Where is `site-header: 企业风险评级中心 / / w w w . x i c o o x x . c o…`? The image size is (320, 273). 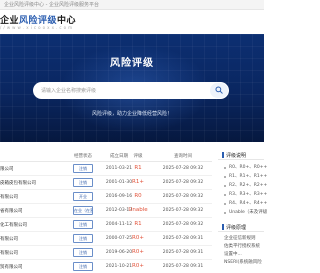
site-header: 企业风险评级中心 / / w w w . x i c o o x x . c o… is located at coordinates (132, 22).